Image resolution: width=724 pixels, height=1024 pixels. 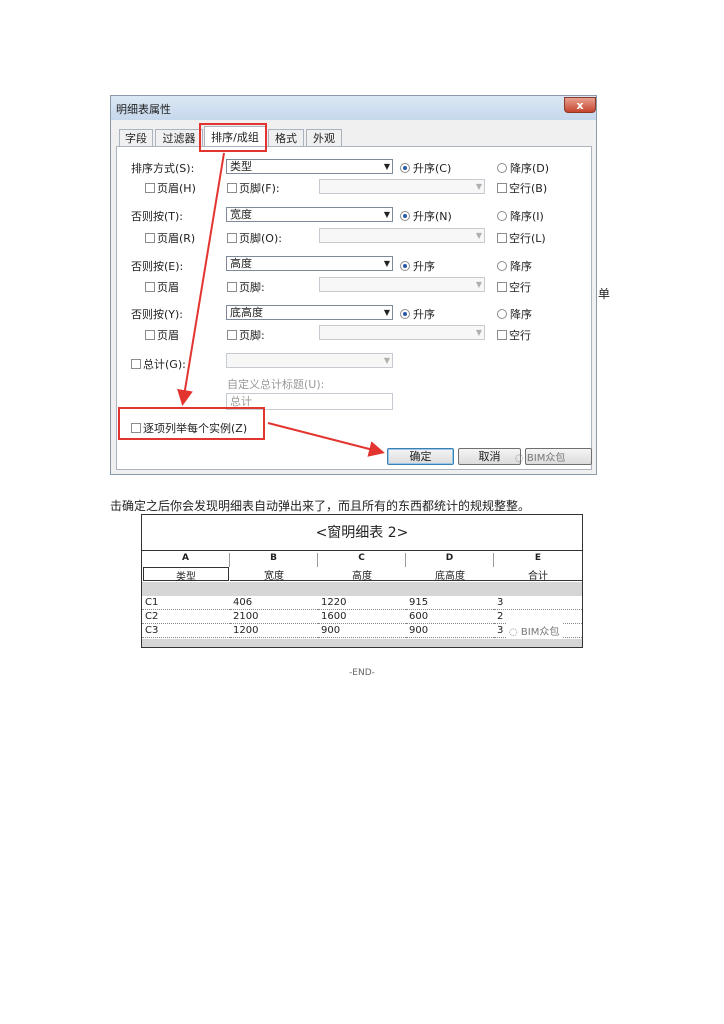 I want to click on column-letter: E, so click(x=538, y=558).